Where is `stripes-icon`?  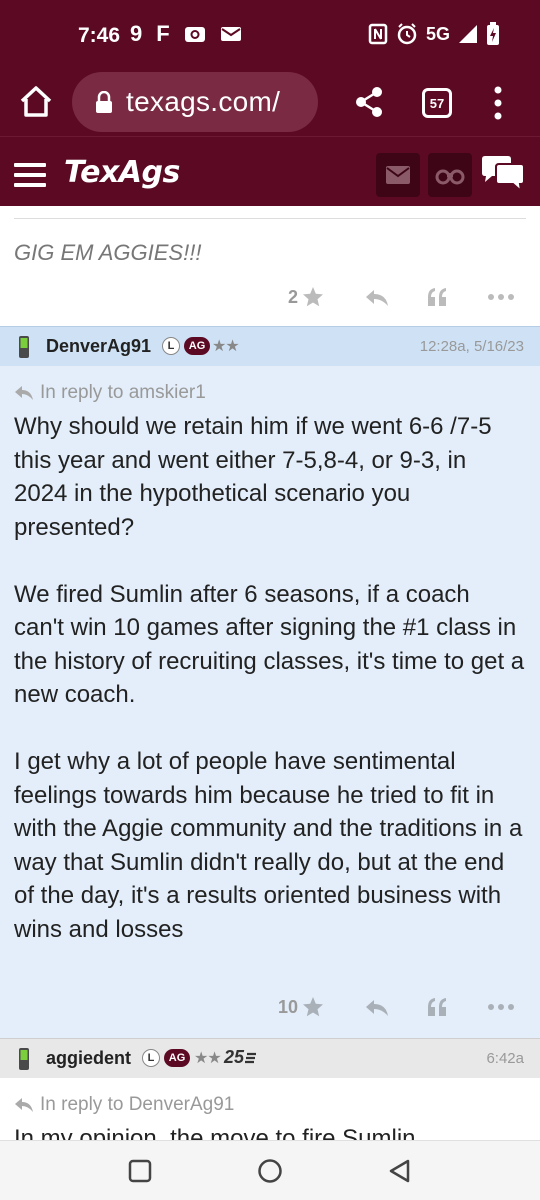 stripes-icon is located at coordinates (251, 1057).